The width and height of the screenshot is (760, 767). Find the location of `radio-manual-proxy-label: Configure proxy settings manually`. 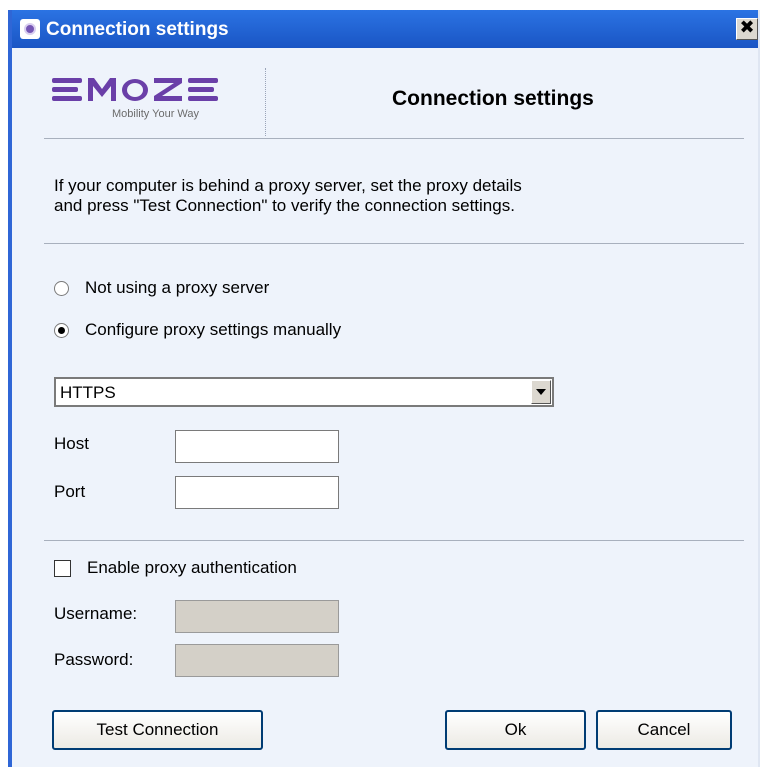

radio-manual-proxy-label: Configure proxy settings manually is located at coordinates (213, 329).